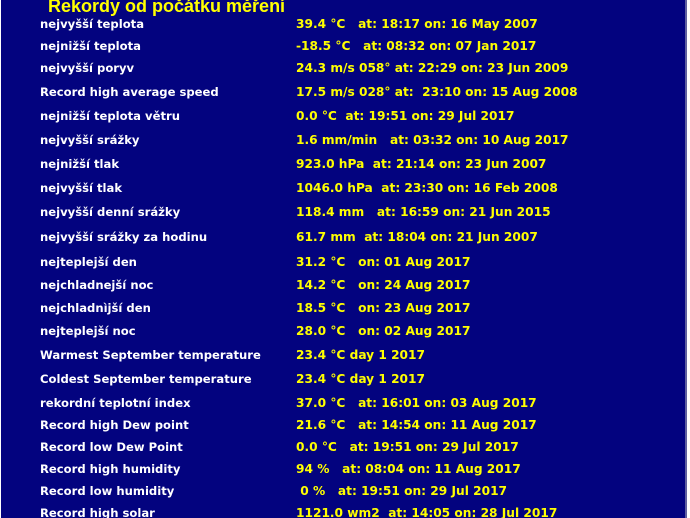 The width and height of the screenshot is (690, 518). I want to click on record-label: nejchladnejší noc, so click(97, 285).